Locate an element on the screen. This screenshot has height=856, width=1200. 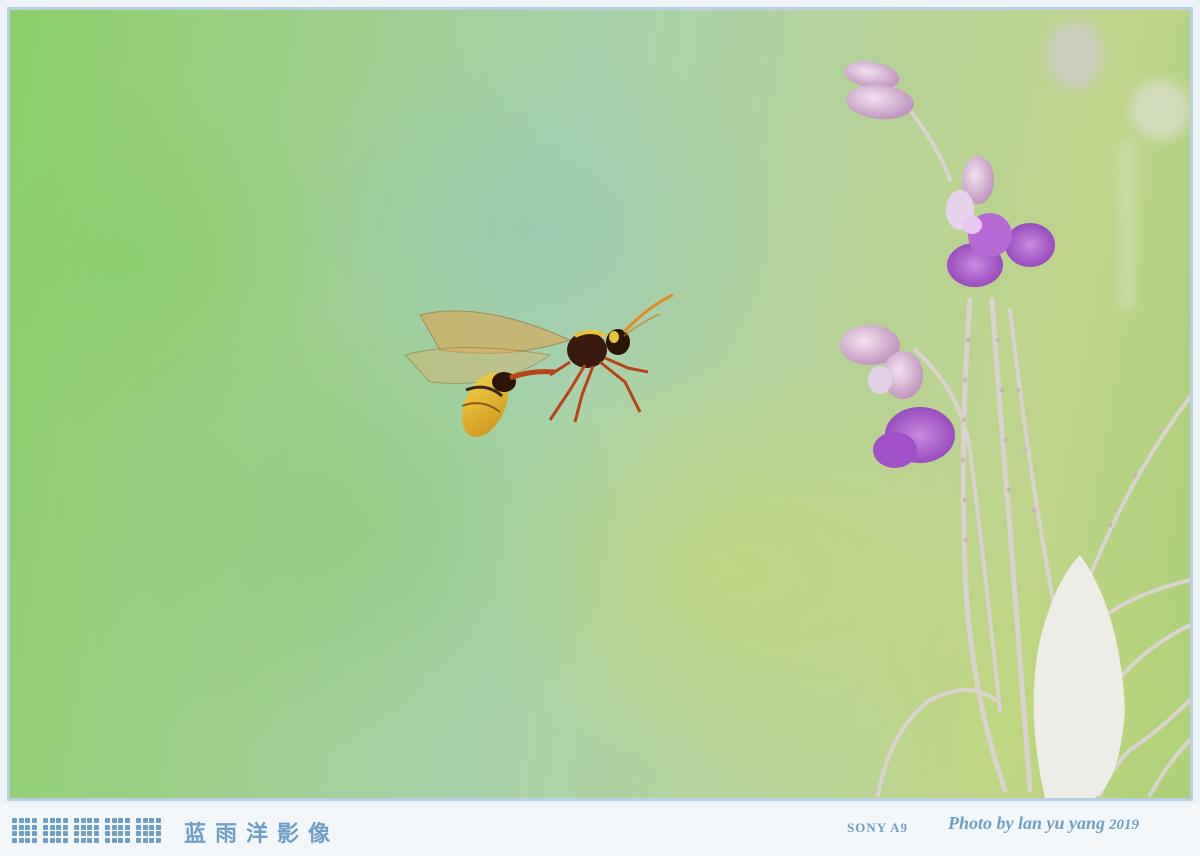
credit-text: Photo by lan yu yang is located at coordinates (1027, 823).